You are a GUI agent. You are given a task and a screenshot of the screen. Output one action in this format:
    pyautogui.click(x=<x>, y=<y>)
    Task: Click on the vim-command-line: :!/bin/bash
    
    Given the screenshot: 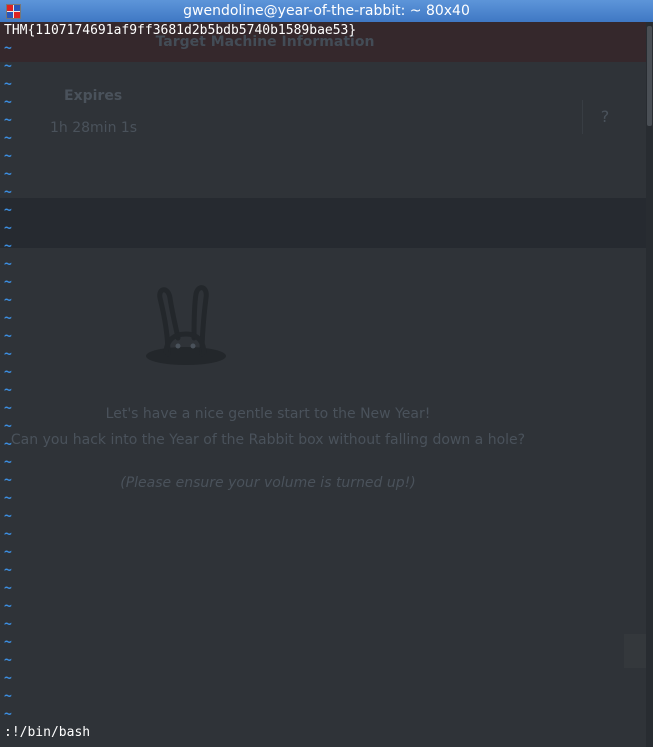 What is the action you would take?
    pyautogui.click(x=324, y=733)
    